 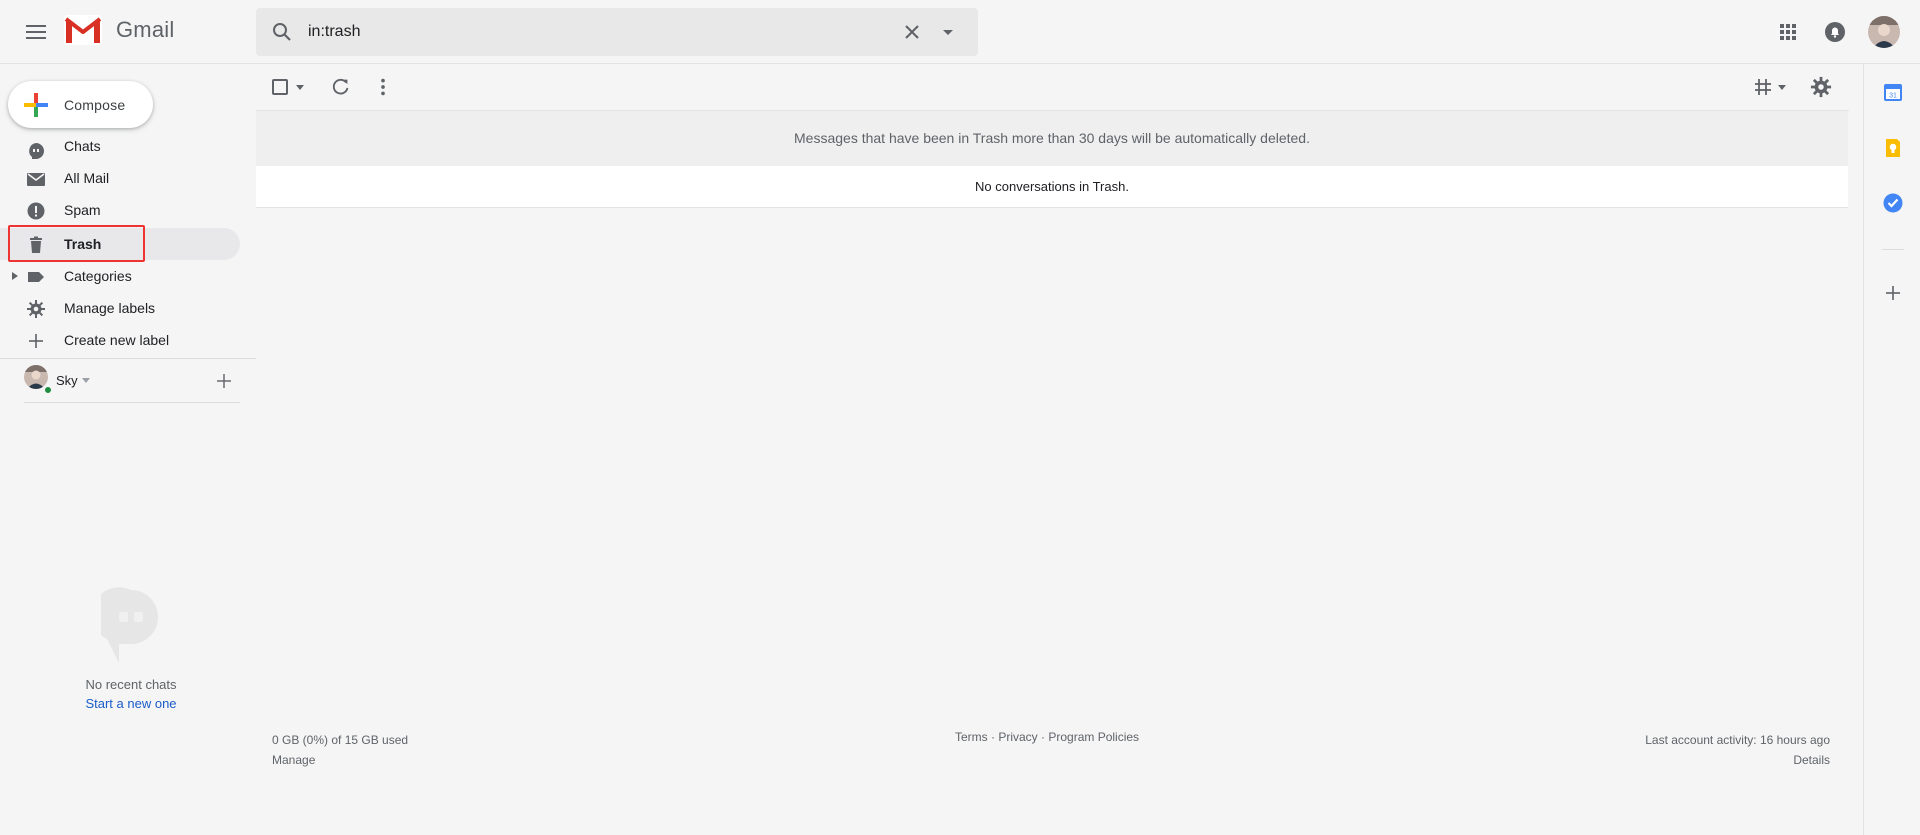 I want to click on side-panel-divider, so click(x=1893, y=249).